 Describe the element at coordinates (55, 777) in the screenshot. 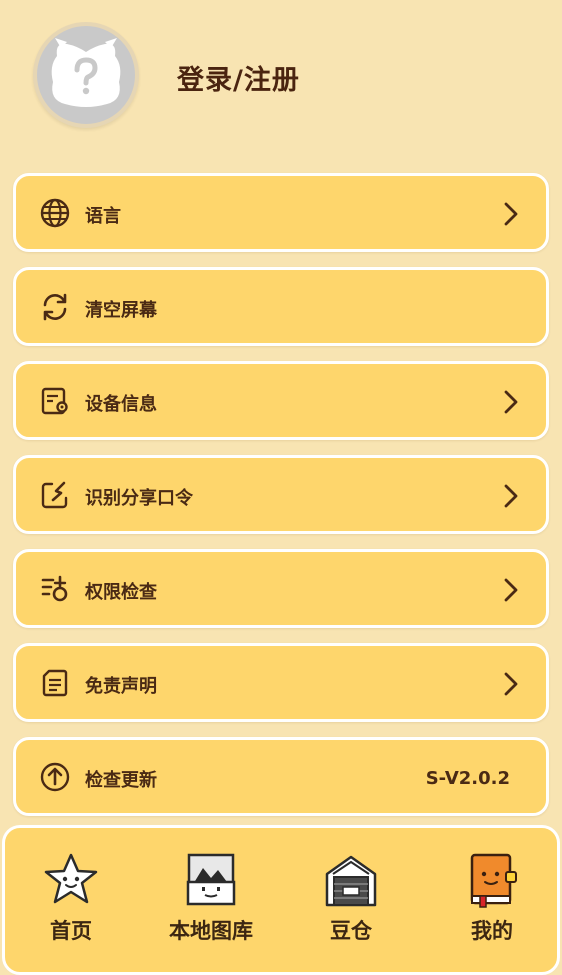

I see `upload-arrow-icon` at that location.